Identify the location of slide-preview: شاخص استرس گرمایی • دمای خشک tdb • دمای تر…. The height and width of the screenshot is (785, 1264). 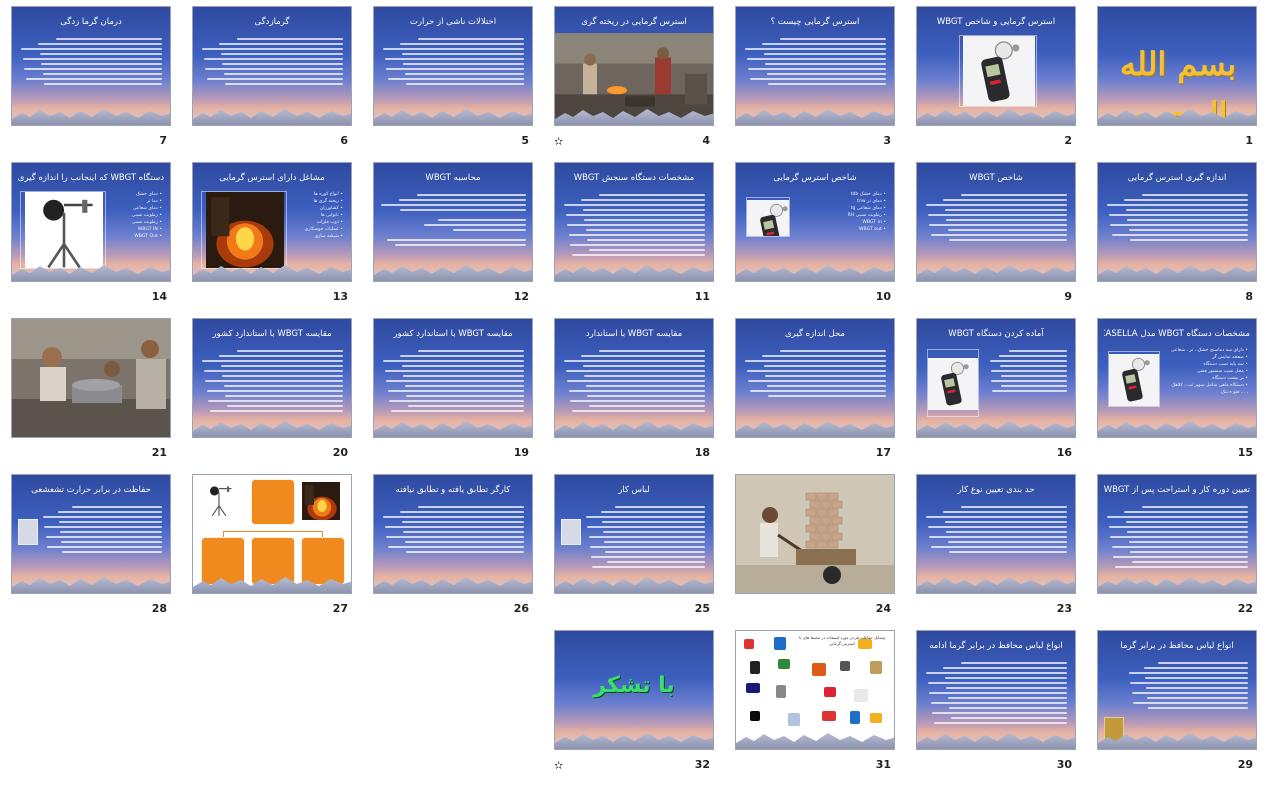
(815, 222).